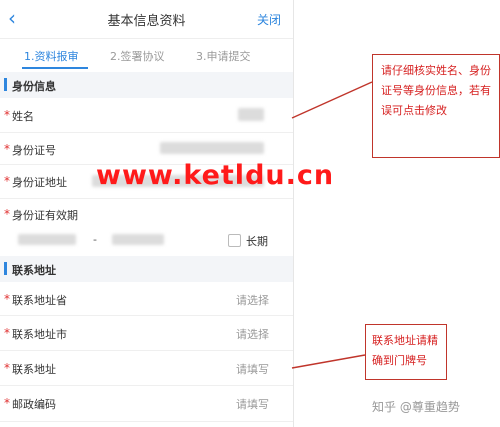 This screenshot has height=427, width=500. I want to click on step-indicator: 1.资料报审 2.签署协议 3.申请提交, so click(146, 55).